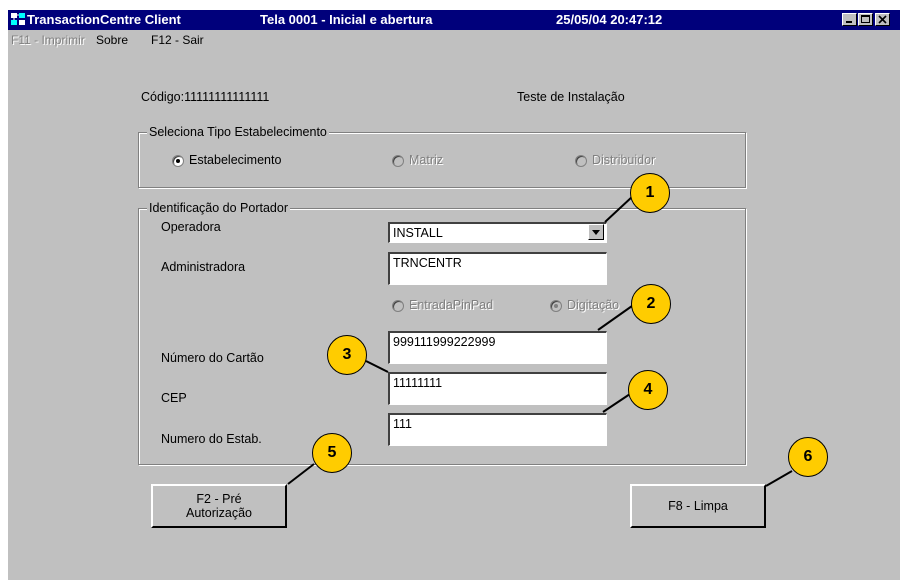  I want to click on menu-print: F11 - Imprimir, so click(48, 40).